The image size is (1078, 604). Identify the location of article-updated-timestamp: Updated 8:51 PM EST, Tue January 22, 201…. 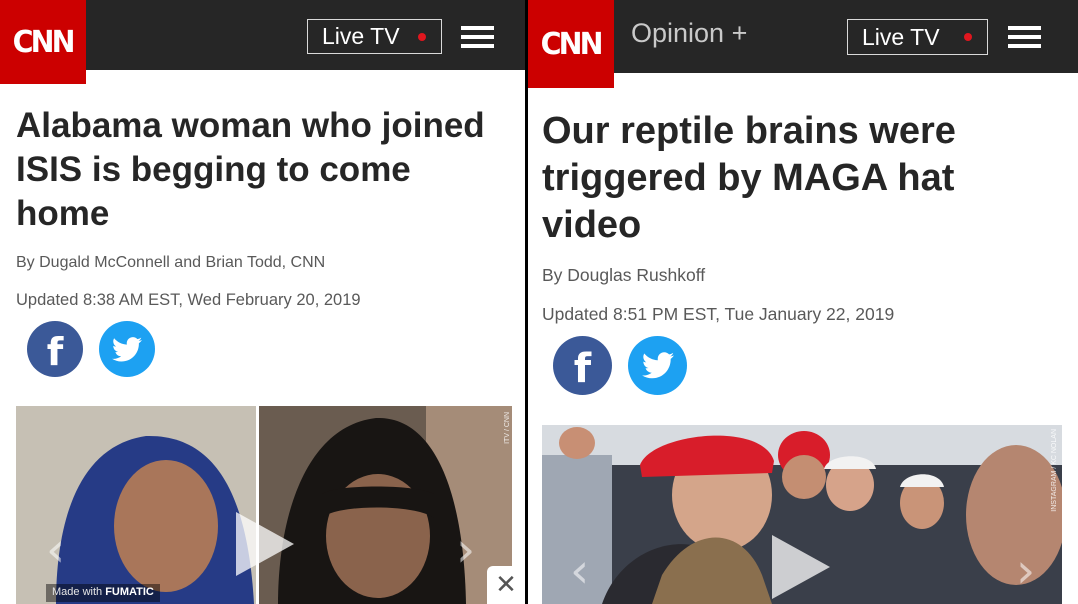
(718, 314).